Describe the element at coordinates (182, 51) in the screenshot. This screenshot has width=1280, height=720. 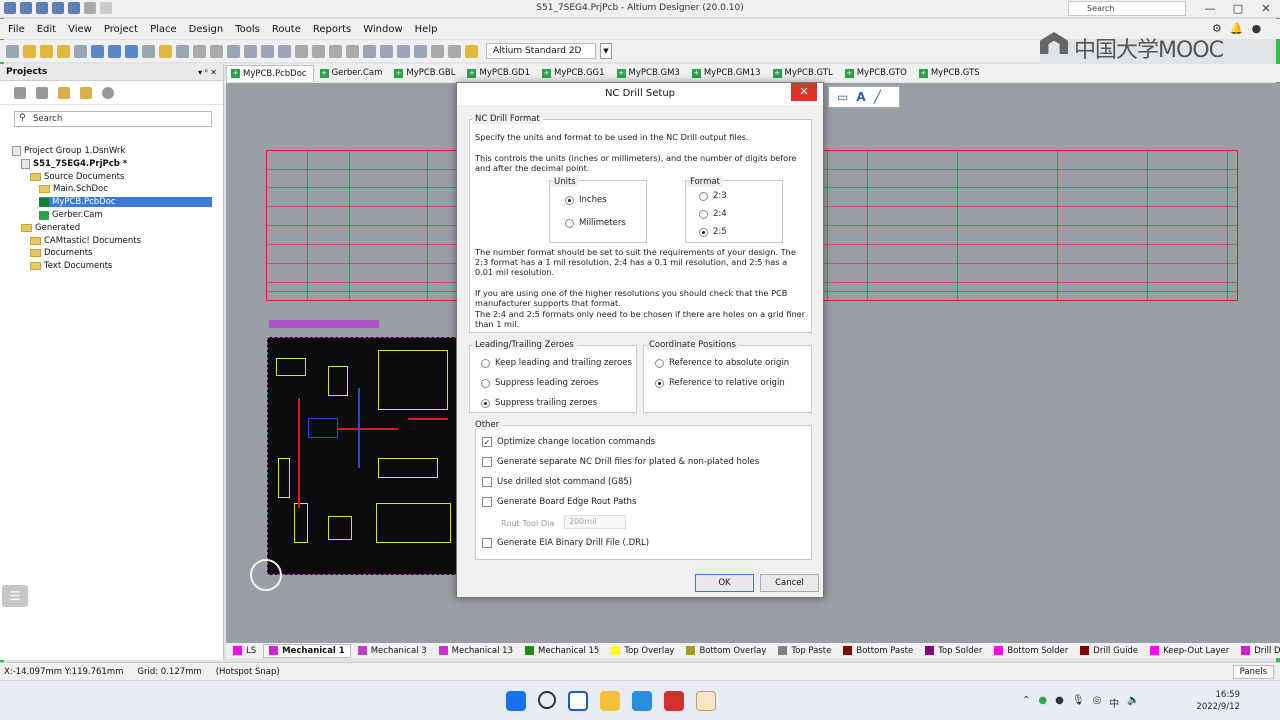
I see `save-doc-icon` at that location.